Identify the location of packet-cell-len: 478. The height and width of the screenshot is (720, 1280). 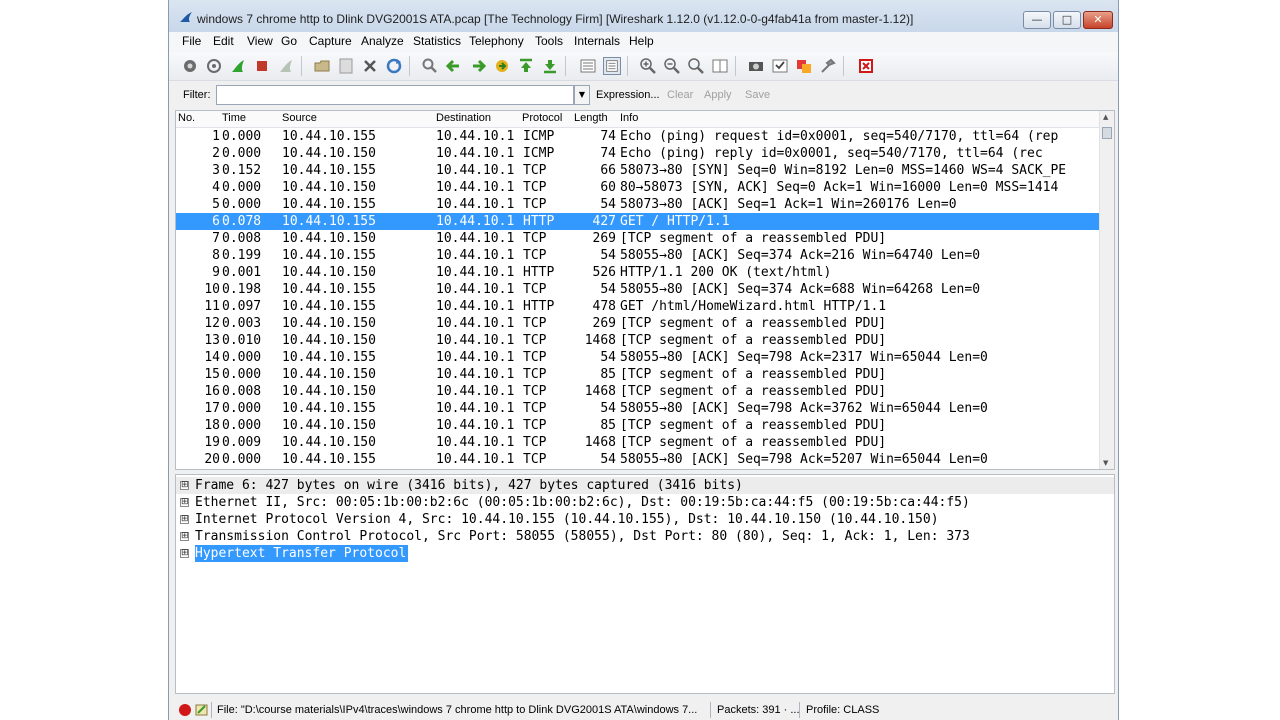
(604, 306).